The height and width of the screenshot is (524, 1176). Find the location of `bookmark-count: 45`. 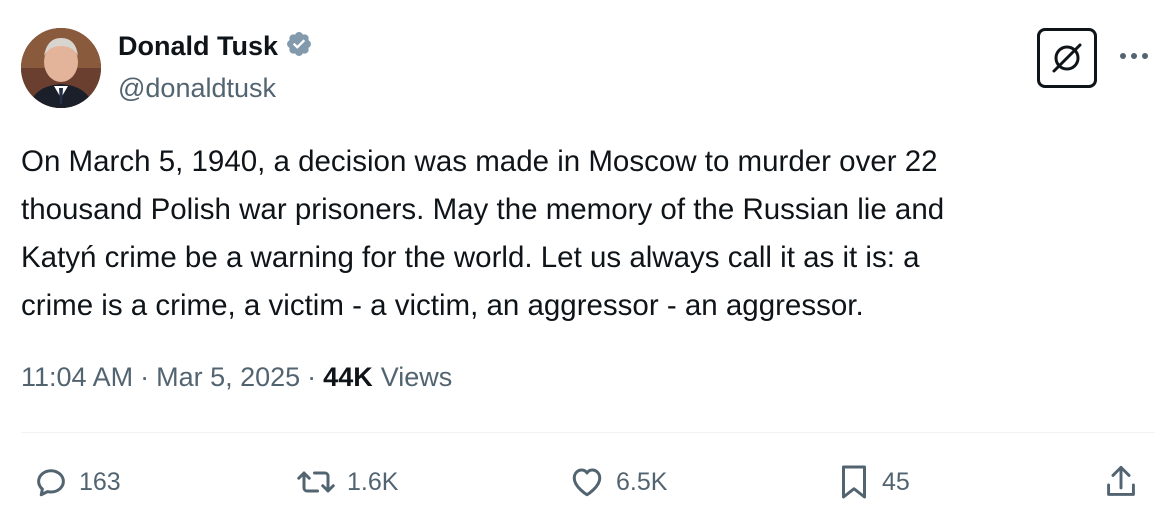

bookmark-count: 45 is located at coordinates (896, 481).